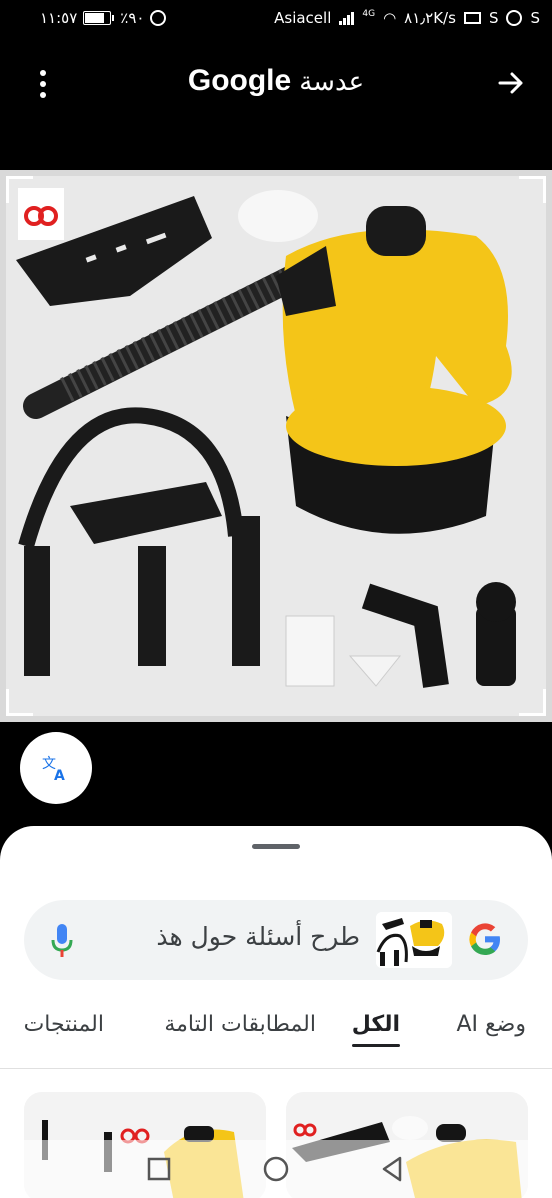  What do you see at coordinates (472, 18) in the screenshot?
I see `mail-icon` at bounding box center [472, 18].